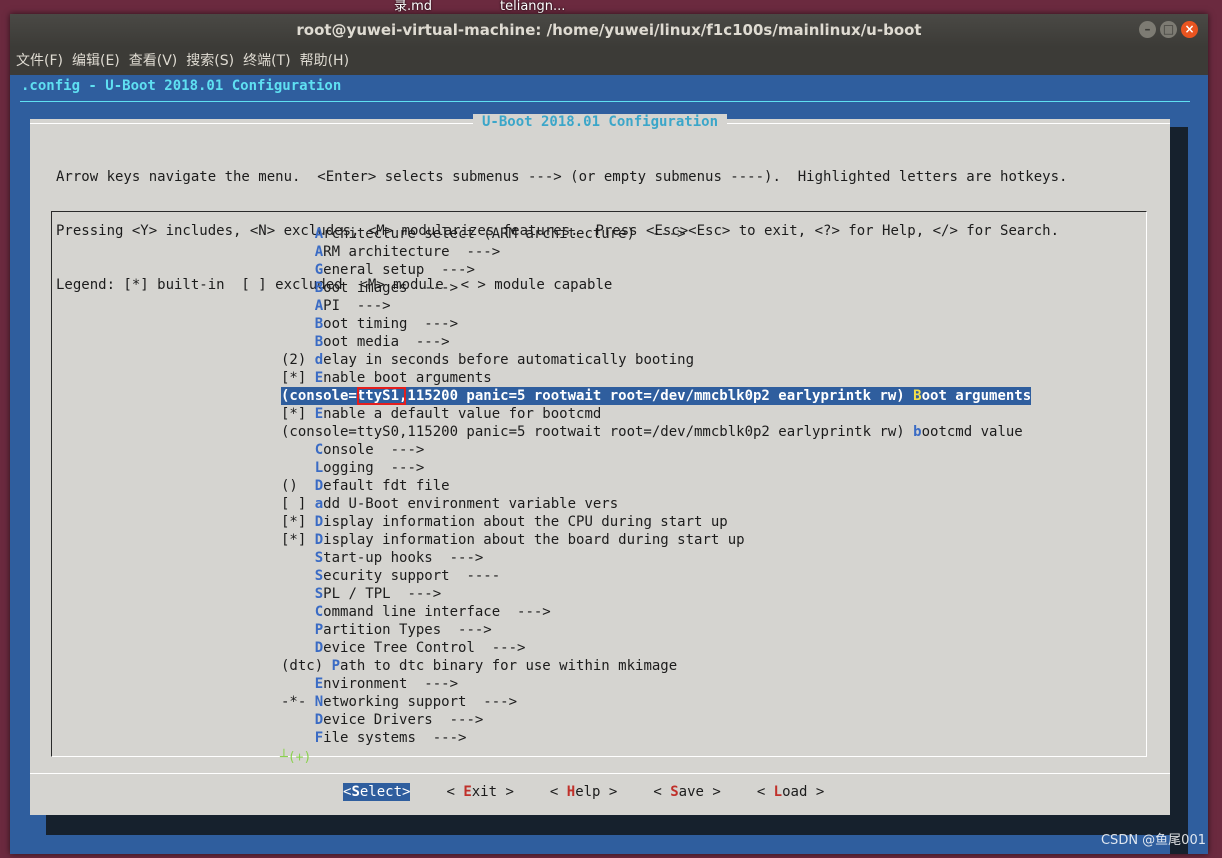 The width and height of the screenshot is (1222, 858). I want to click on menu-item-hotkey: S, so click(319, 558).